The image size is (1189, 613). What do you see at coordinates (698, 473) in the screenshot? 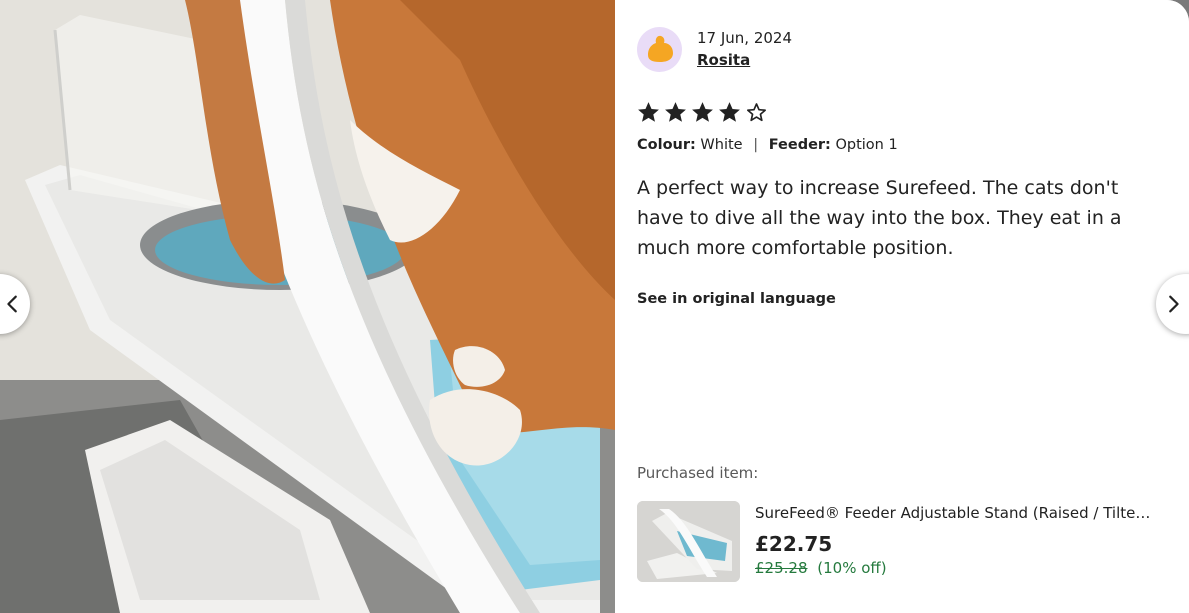
I see `purchased-item-label: Purchased item:` at bounding box center [698, 473].